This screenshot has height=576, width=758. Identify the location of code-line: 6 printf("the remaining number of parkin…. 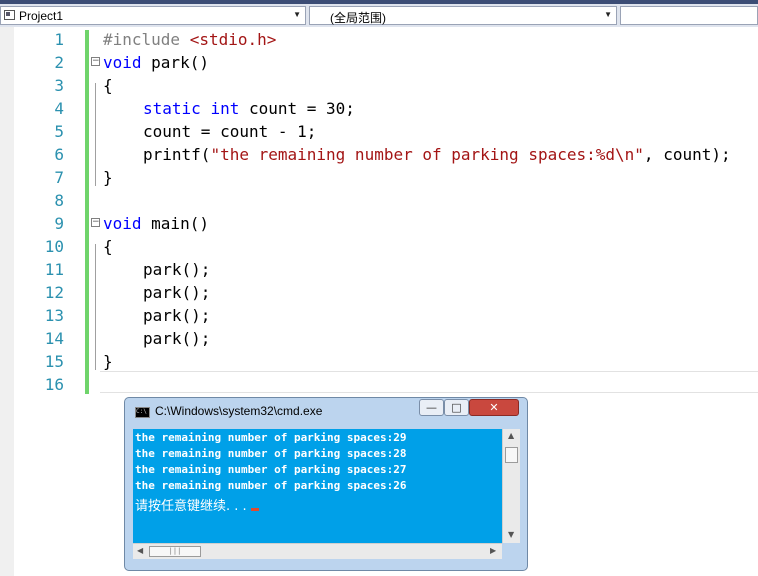
(379, 154).